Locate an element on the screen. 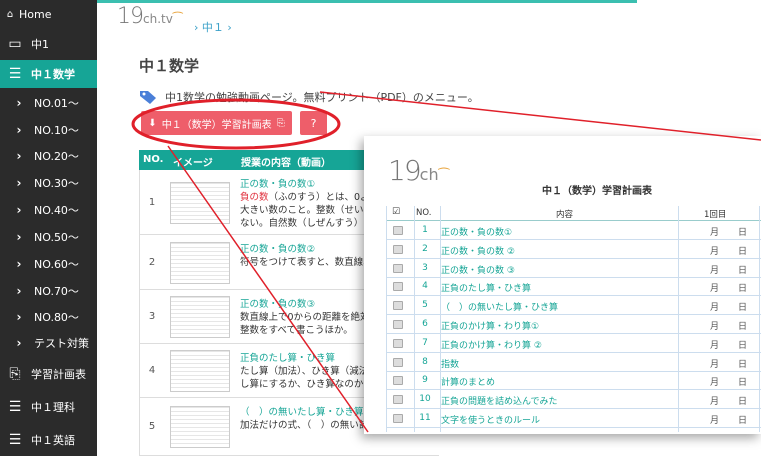 This screenshot has width=761, height=456. preview-row: 9 計算のまとめ 月 日 is located at coordinates (573, 381).